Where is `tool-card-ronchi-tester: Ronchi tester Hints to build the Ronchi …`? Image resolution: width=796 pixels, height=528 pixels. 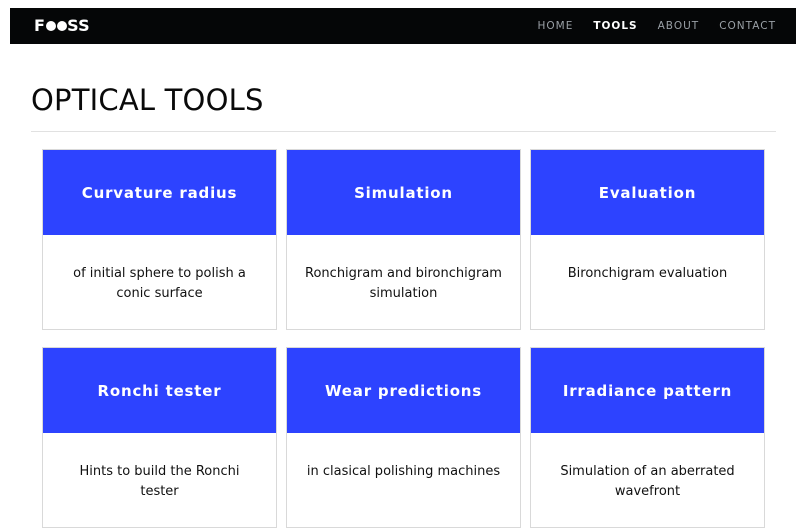 tool-card-ronchi-tester: Ronchi tester Hints to build the Ronchi … is located at coordinates (159, 437).